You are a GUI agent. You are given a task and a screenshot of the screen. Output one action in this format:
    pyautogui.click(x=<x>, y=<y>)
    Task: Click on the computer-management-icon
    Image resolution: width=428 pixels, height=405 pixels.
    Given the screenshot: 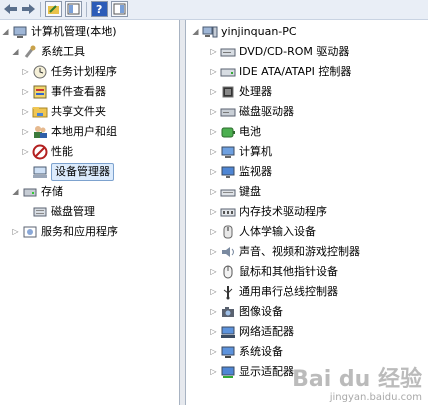 What is the action you would take?
    pyautogui.click(x=20, y=32)
    